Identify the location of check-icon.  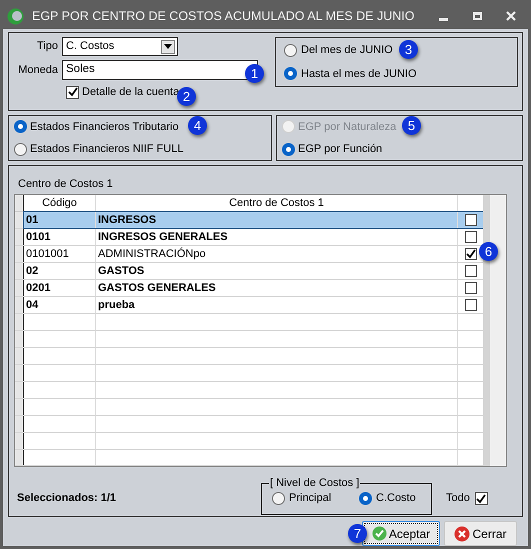
(379, 533).